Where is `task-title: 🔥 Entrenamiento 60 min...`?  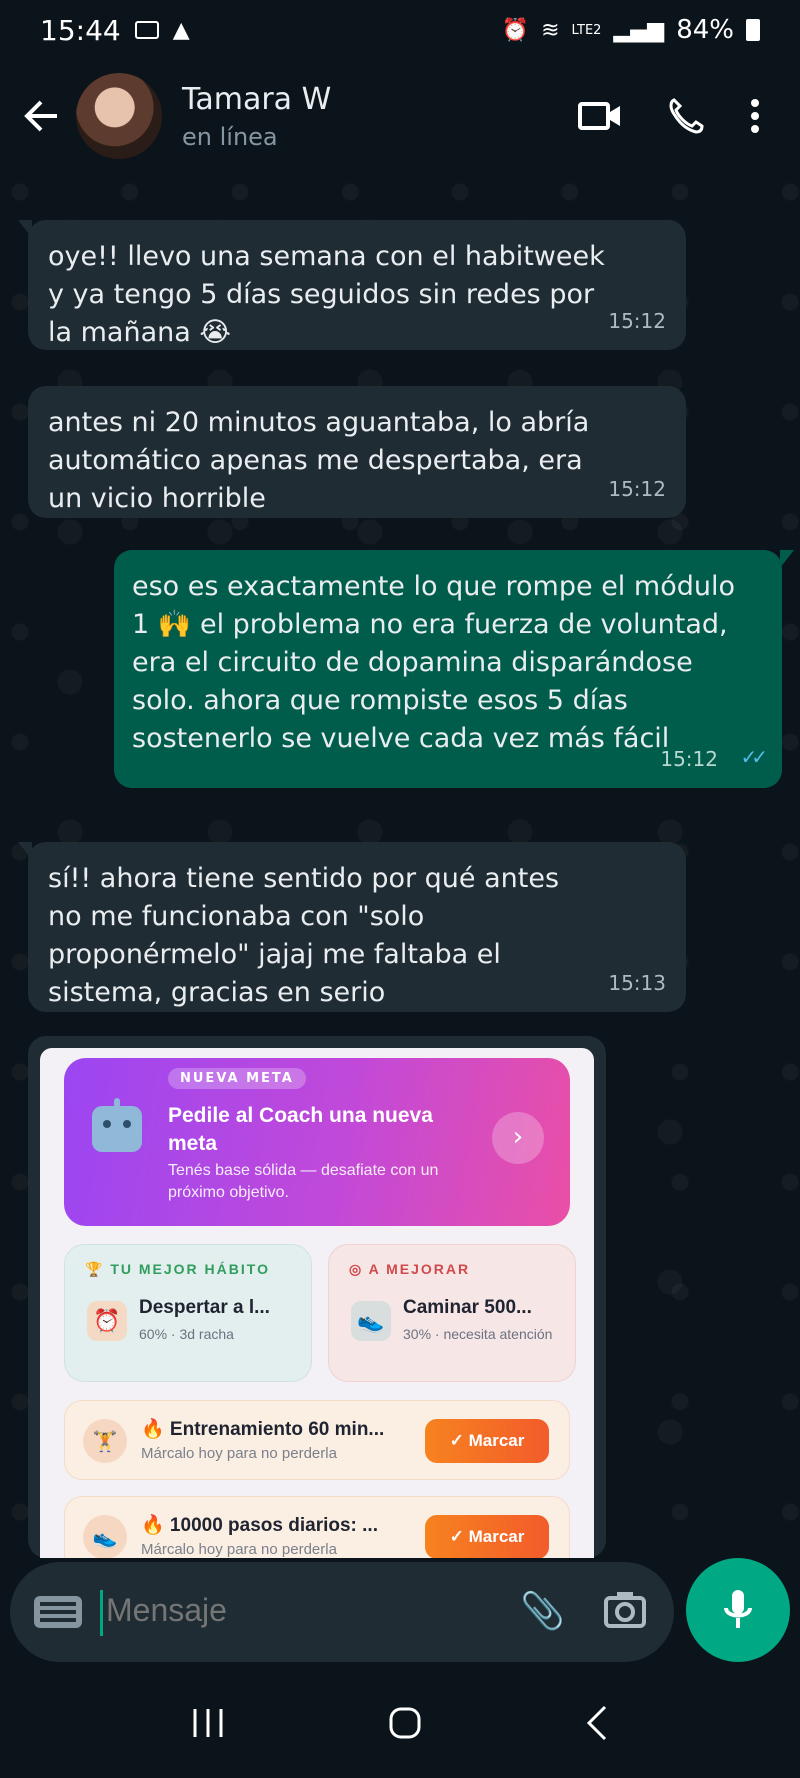
task-title: 🔥 Entrenamiento 60 min... is located at coordinates (263, 1429).